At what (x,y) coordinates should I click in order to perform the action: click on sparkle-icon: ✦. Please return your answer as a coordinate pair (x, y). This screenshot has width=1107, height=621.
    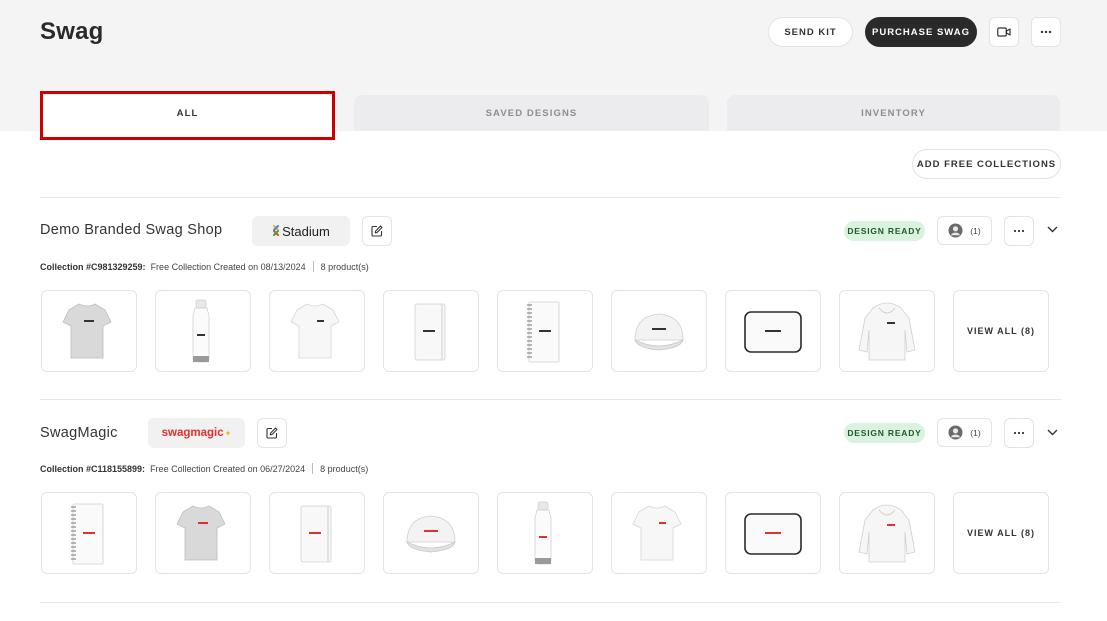
    Looking at the image, I should click on (228, 433).